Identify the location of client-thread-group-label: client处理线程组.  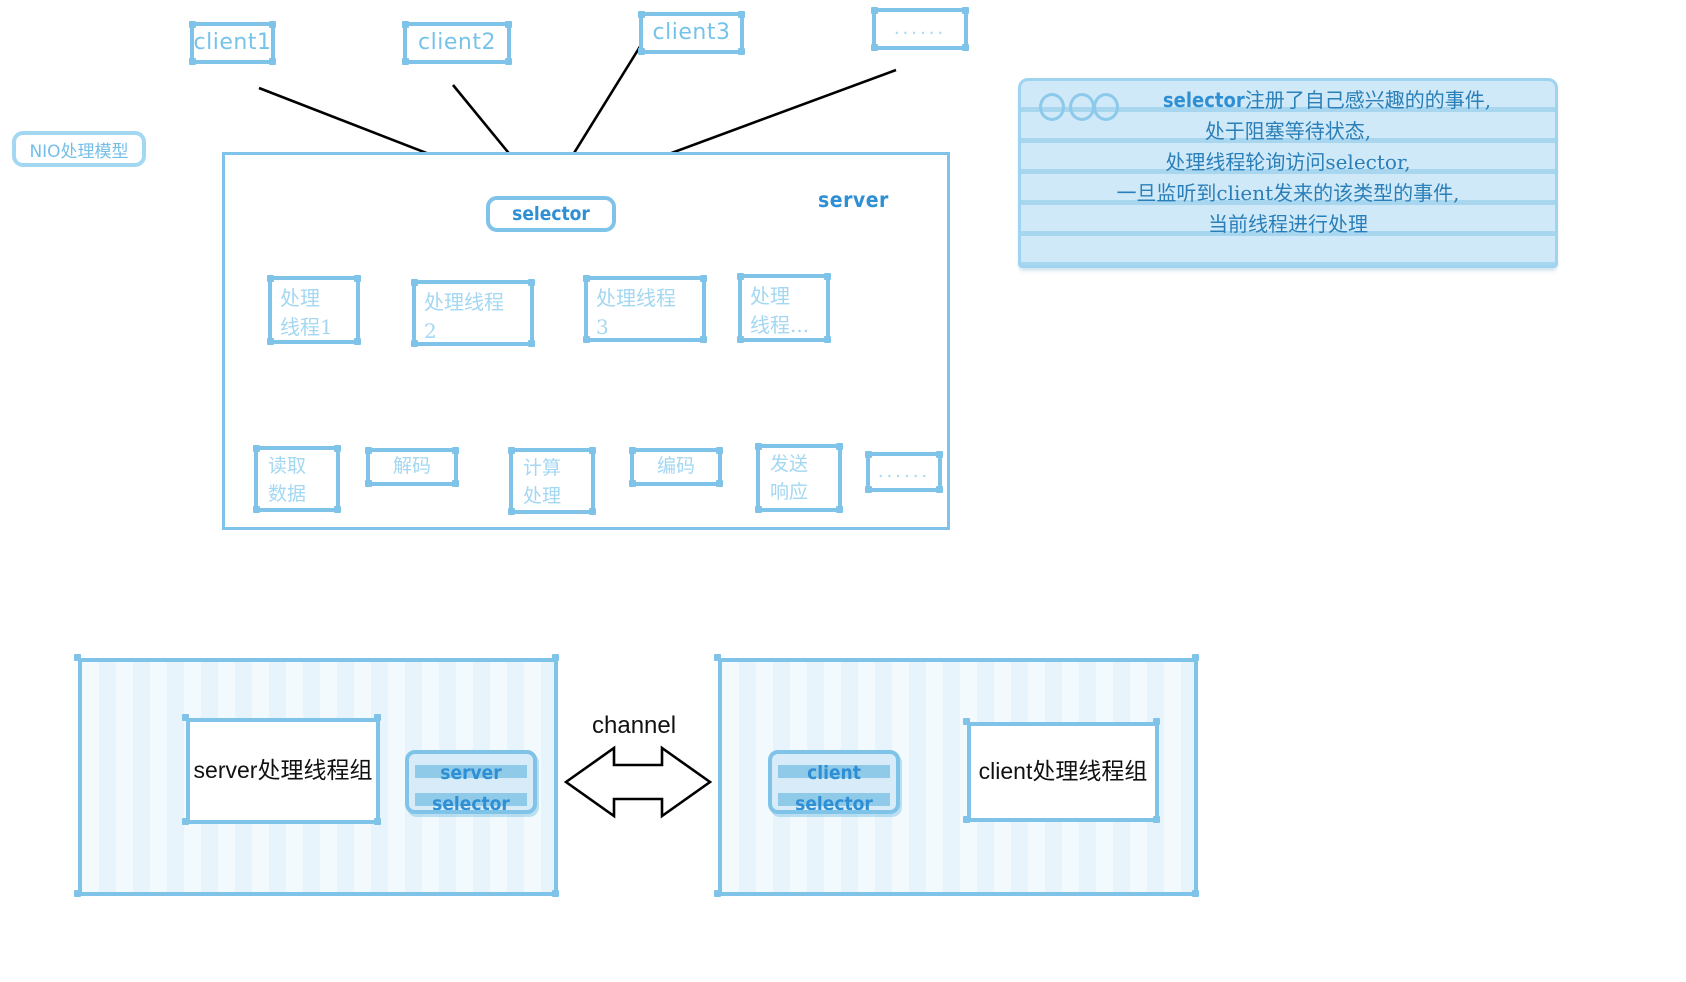
(1063, 771).